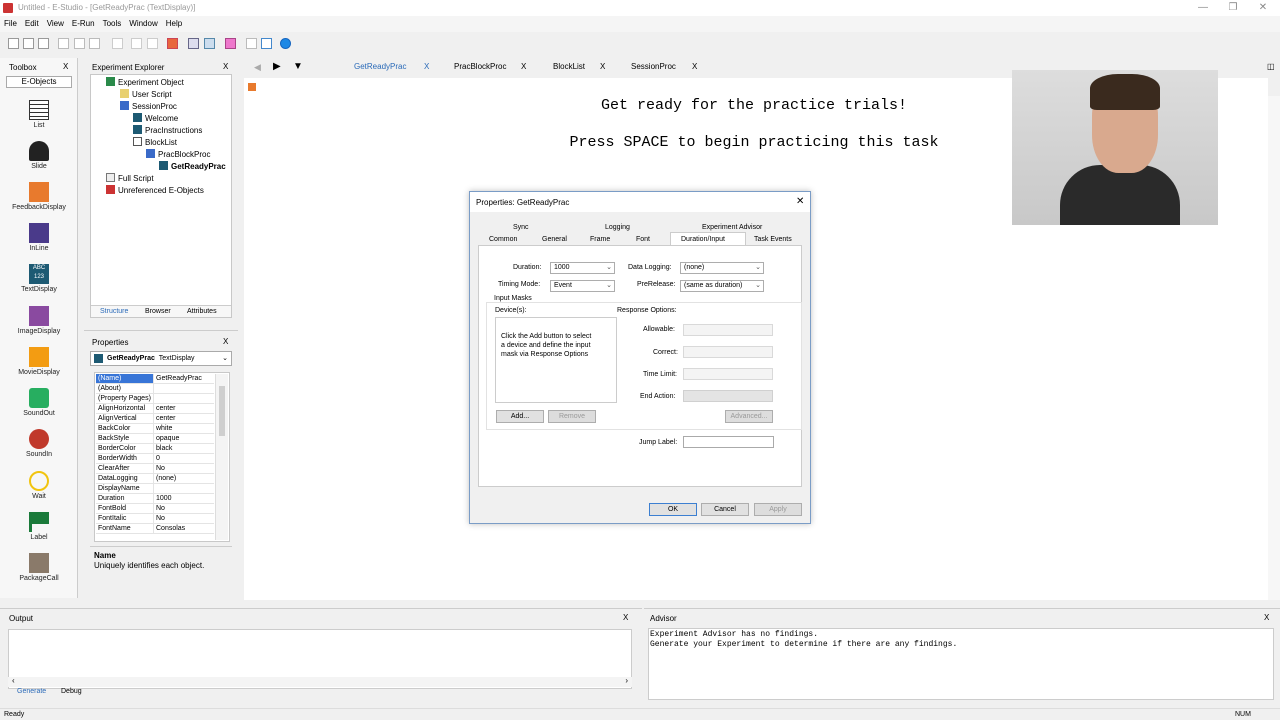 Image resolution: width=1280 pixels, height=720 pixels. What do you see at coordinates (94, 43) in the screenshot?
I see `paste-icon` at bounding box center [94, 43].